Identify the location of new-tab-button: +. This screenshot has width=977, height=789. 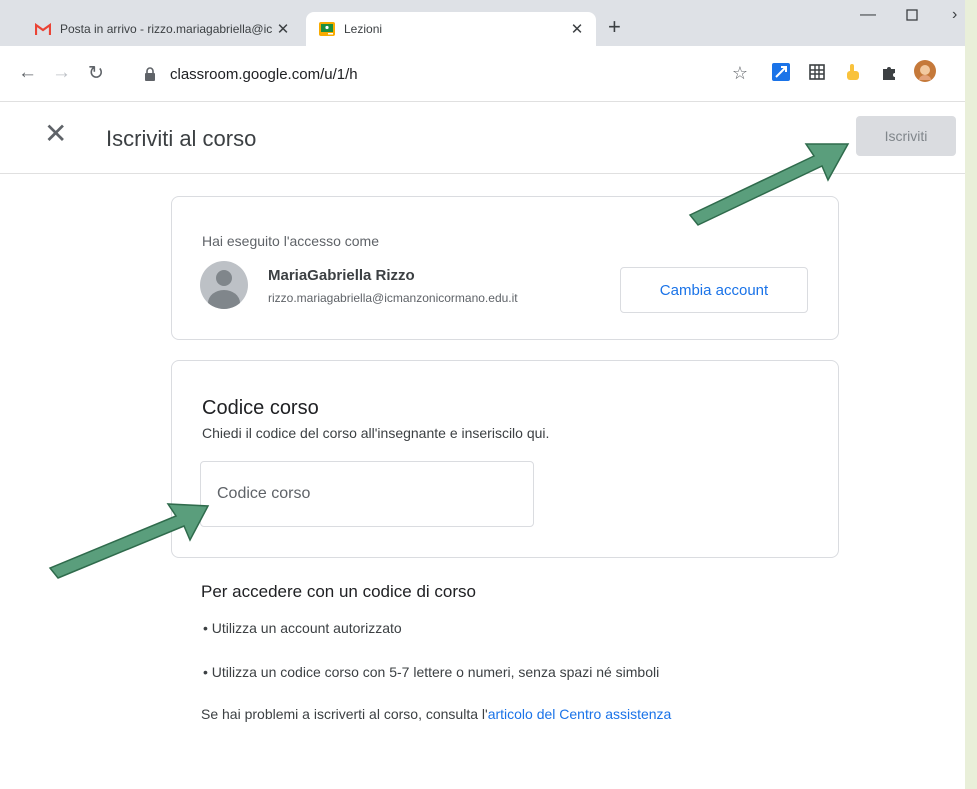
(614, 27).